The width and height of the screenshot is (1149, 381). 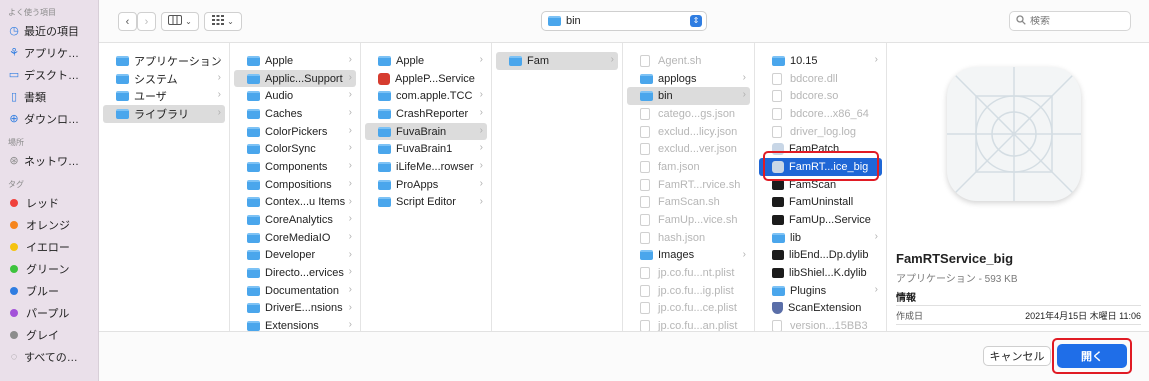 What do you see at coordinates (295, 203) in the screenshot?
I see `list-item: Contex...u Items ›` at bounding box center [295, 203].